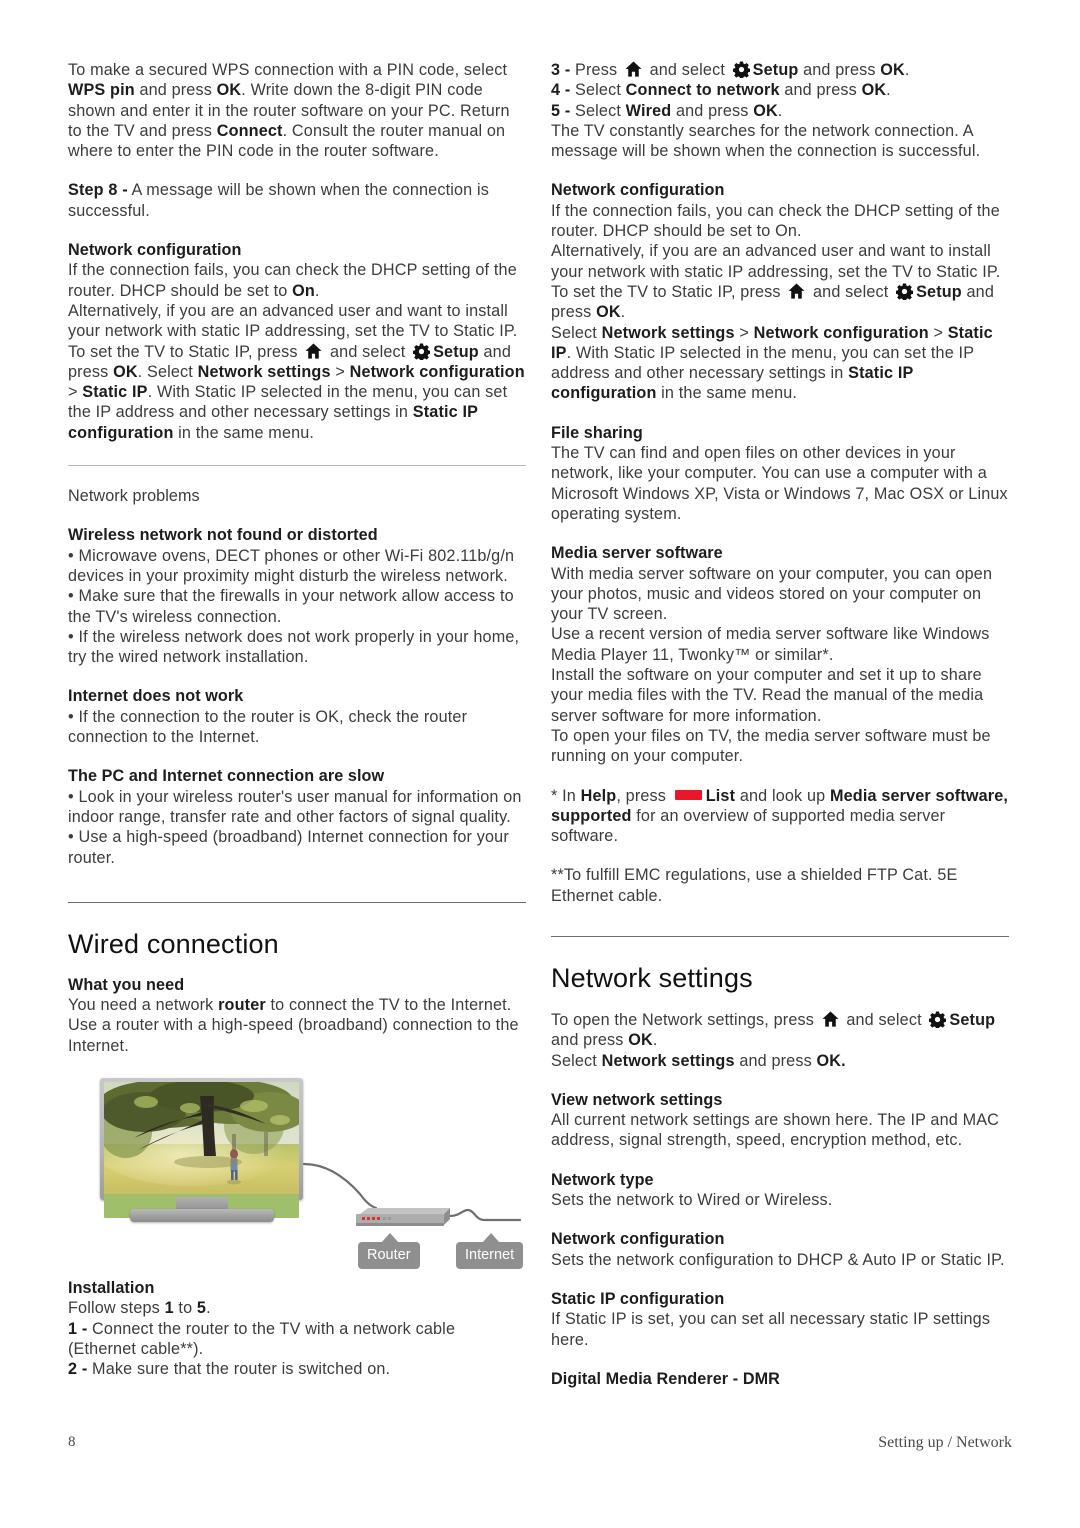  What do you see at coordinates (655, 1040) in the screenshot?
I see `ns-intro-text-4: .` at bounding box center [655, 1040].